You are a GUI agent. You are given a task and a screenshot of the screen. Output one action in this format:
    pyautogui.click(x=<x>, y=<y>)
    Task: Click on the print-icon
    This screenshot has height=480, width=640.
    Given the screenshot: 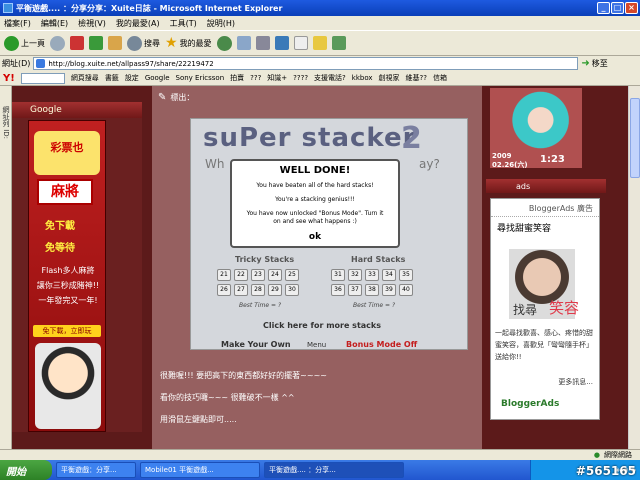 What is the action you would take?
    pyautogui.click(x=262, y=43)
    